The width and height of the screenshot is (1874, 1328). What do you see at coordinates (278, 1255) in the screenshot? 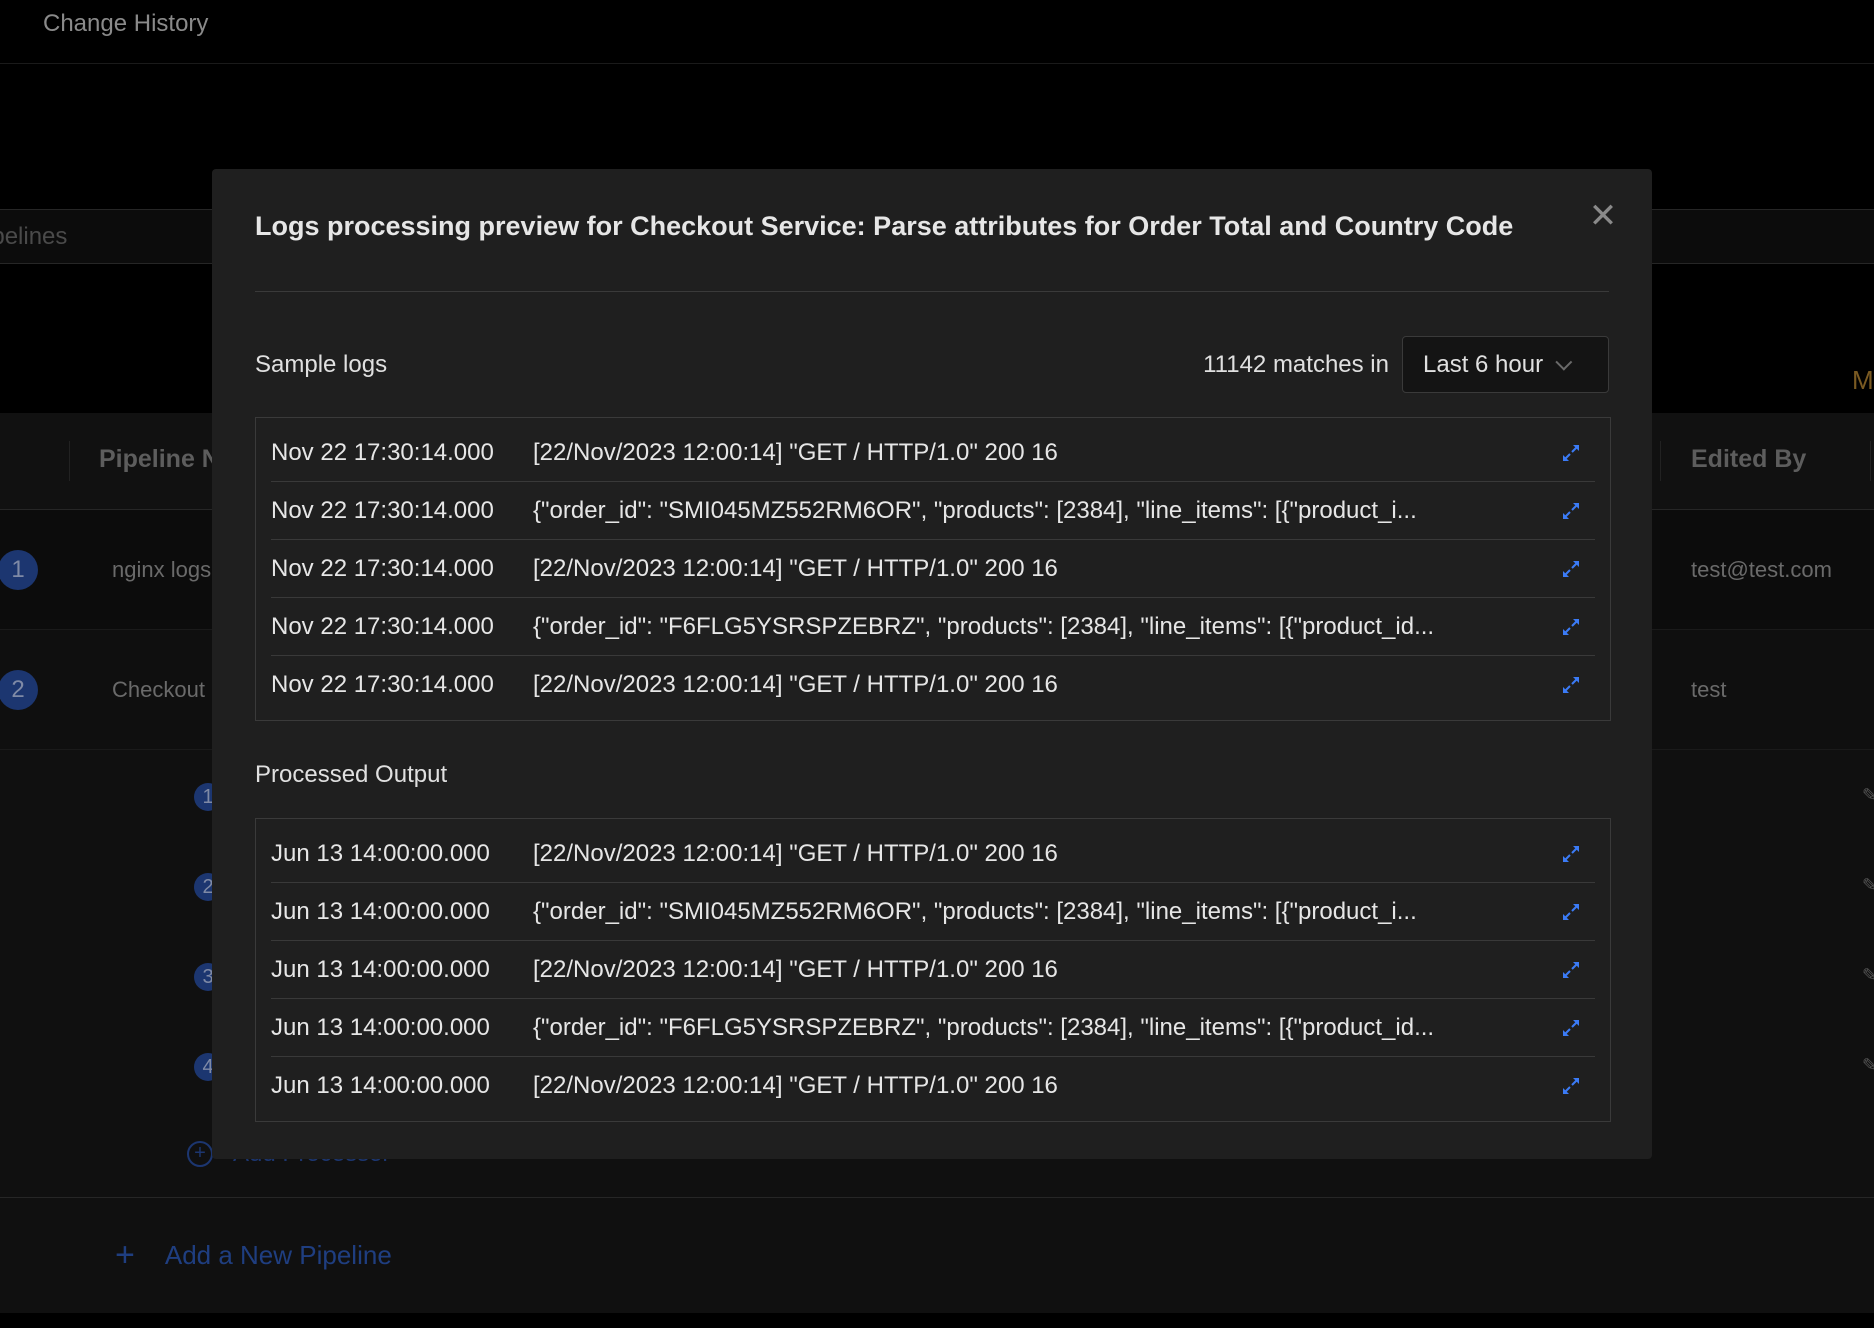
I see `add-pipeline-label: Add a New Pipeline` at bounding box center [278, 1255].